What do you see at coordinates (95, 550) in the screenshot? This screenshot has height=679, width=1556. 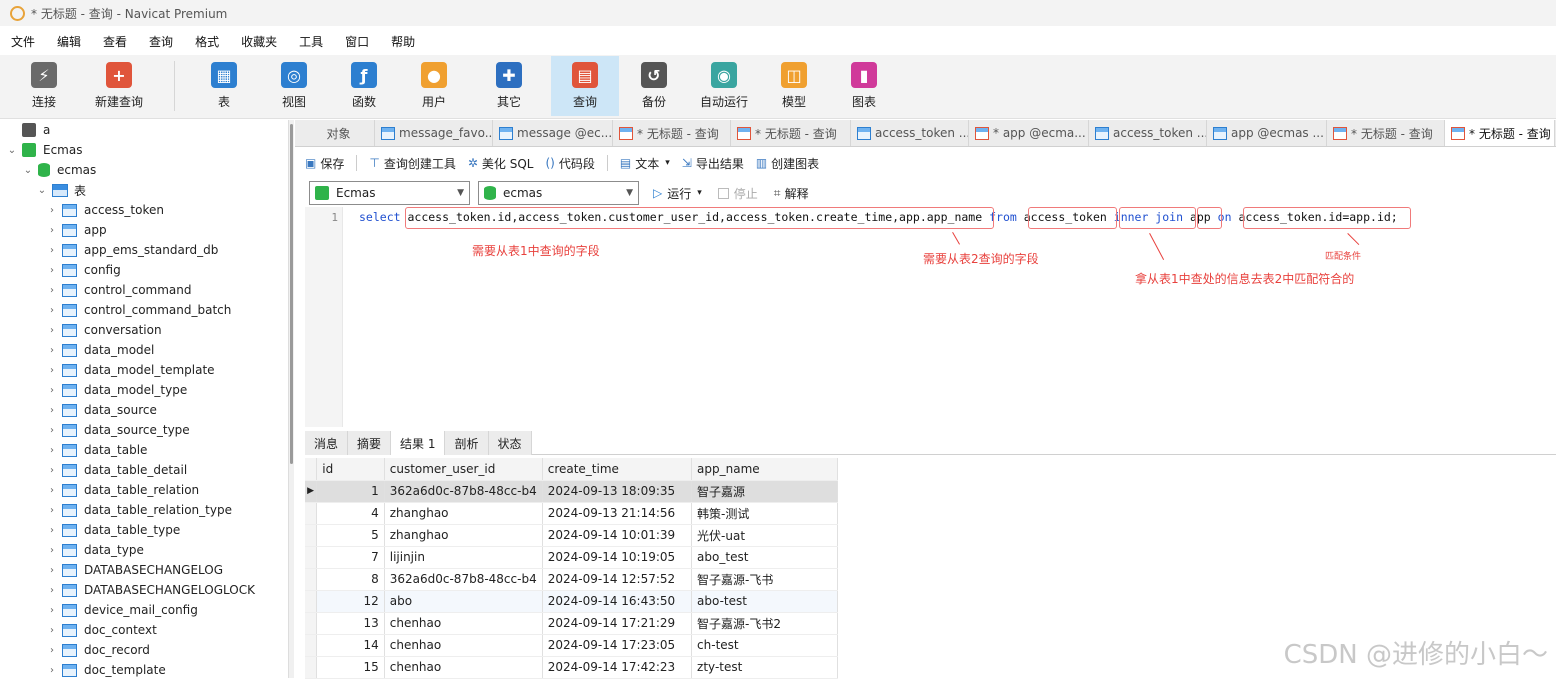 I see `tree-table-item: › data_type` at bounding box center [95, 550].